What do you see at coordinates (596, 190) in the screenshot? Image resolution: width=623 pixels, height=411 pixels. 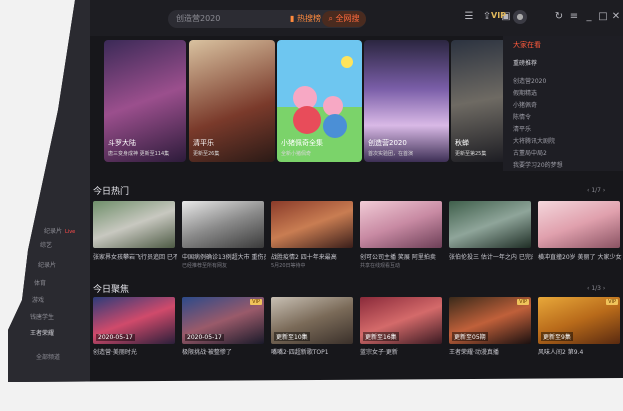 I see `hot-pager: ‹ 1/7 ›` at bounding box center [596, 190].